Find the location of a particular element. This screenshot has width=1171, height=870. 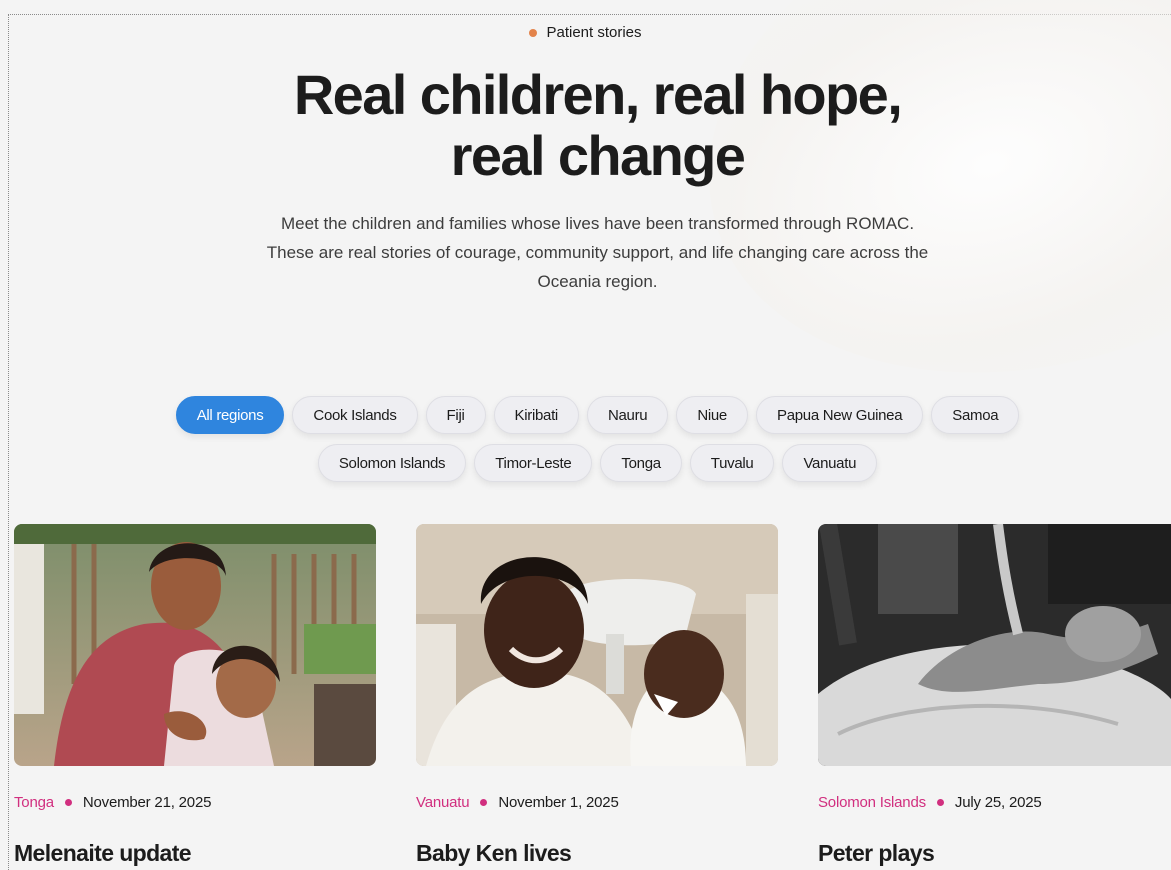

filter-cook-islands: Cook Islands is located at coordinates (355, 415).